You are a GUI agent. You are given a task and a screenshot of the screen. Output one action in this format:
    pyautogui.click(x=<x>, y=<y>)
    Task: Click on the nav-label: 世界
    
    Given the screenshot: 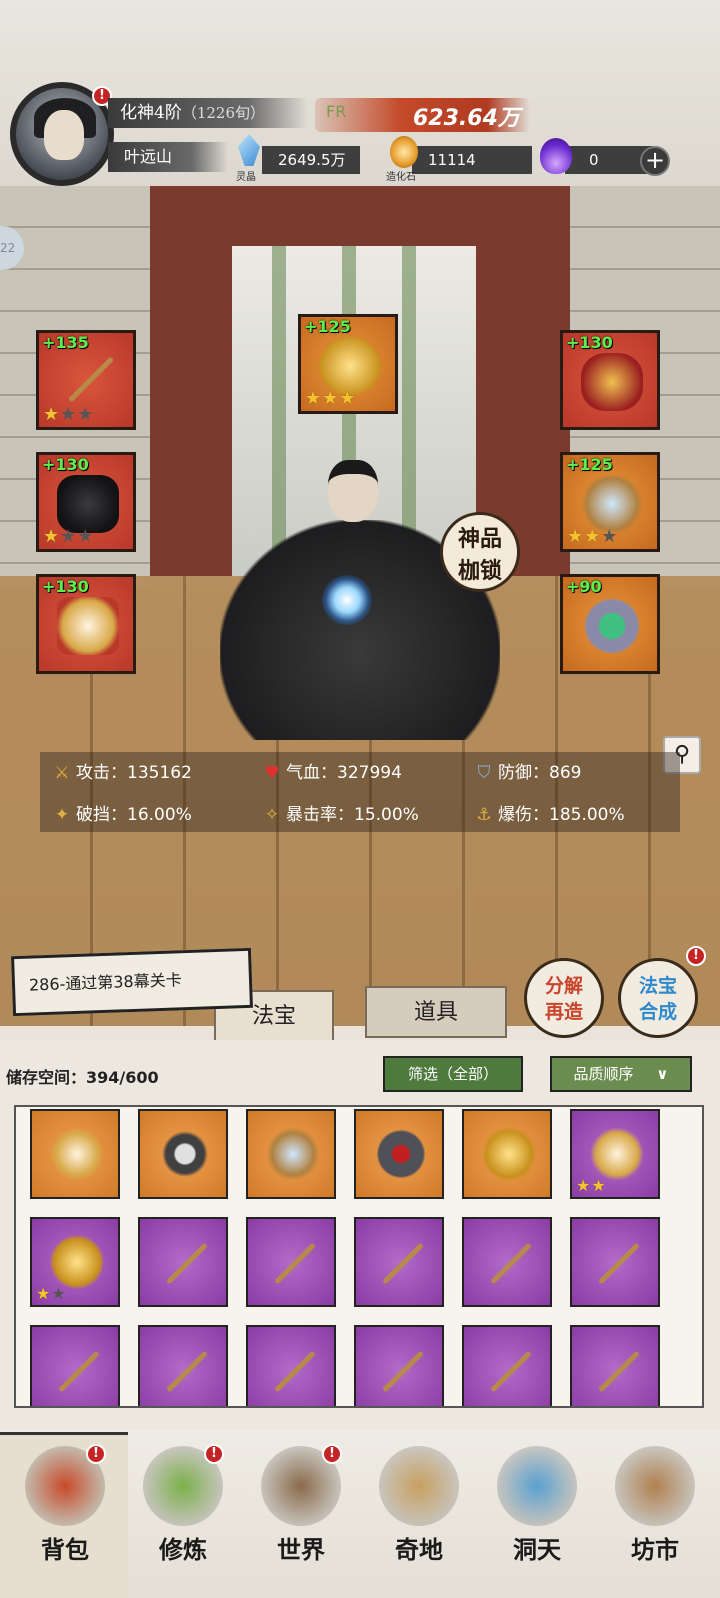 What is the action you would take?
    pyautogui.click(x=301, y=1549)
    